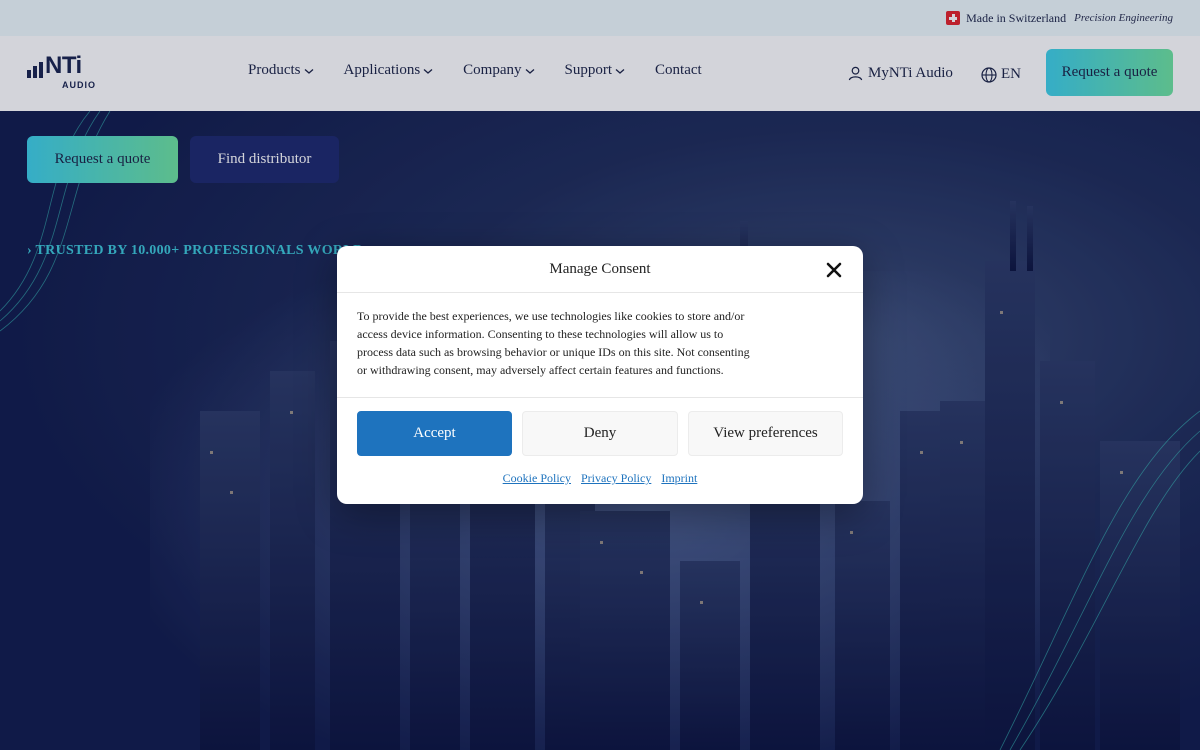 This screenshot has width=1200, height=750. Describe the element at coordinates (834, 270) in the screenshot. I see `close-icon` at that location.